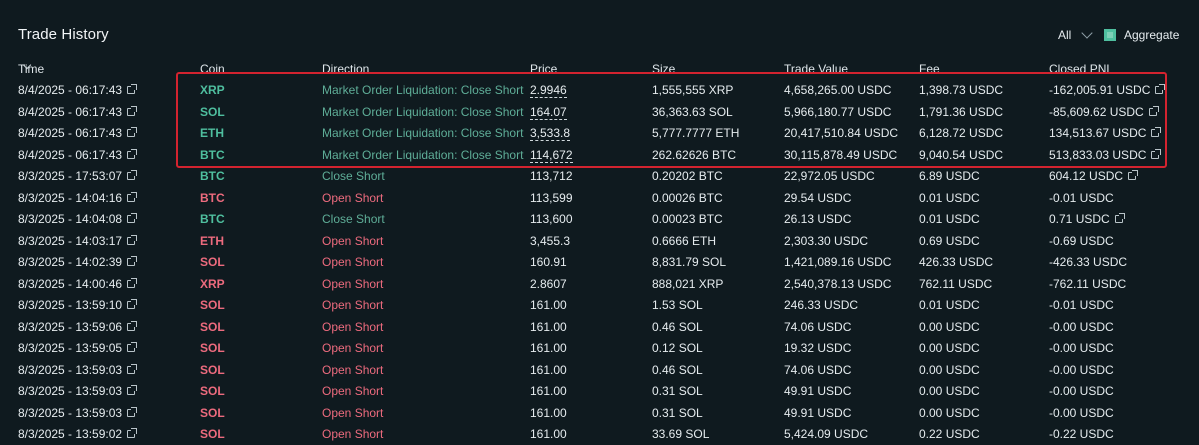 The width and height of the screenshot is (1199, 445). What do you see at coordinates (1087, 284) in the screenshot?
I see `closed-pnl-cell: -762.11 USDC` at bounding box center [1087, 284].